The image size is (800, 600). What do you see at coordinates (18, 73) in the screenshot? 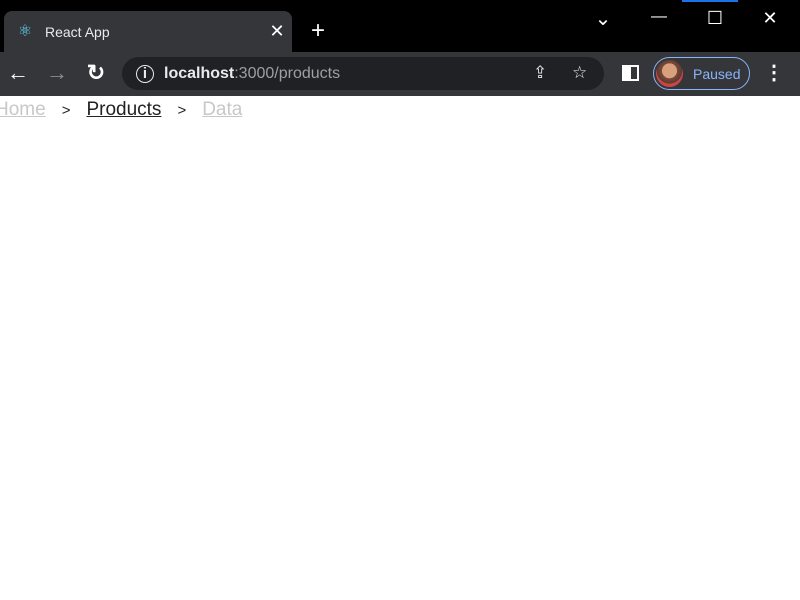
I see `back-button: ←` at bounding box center [18, 73].